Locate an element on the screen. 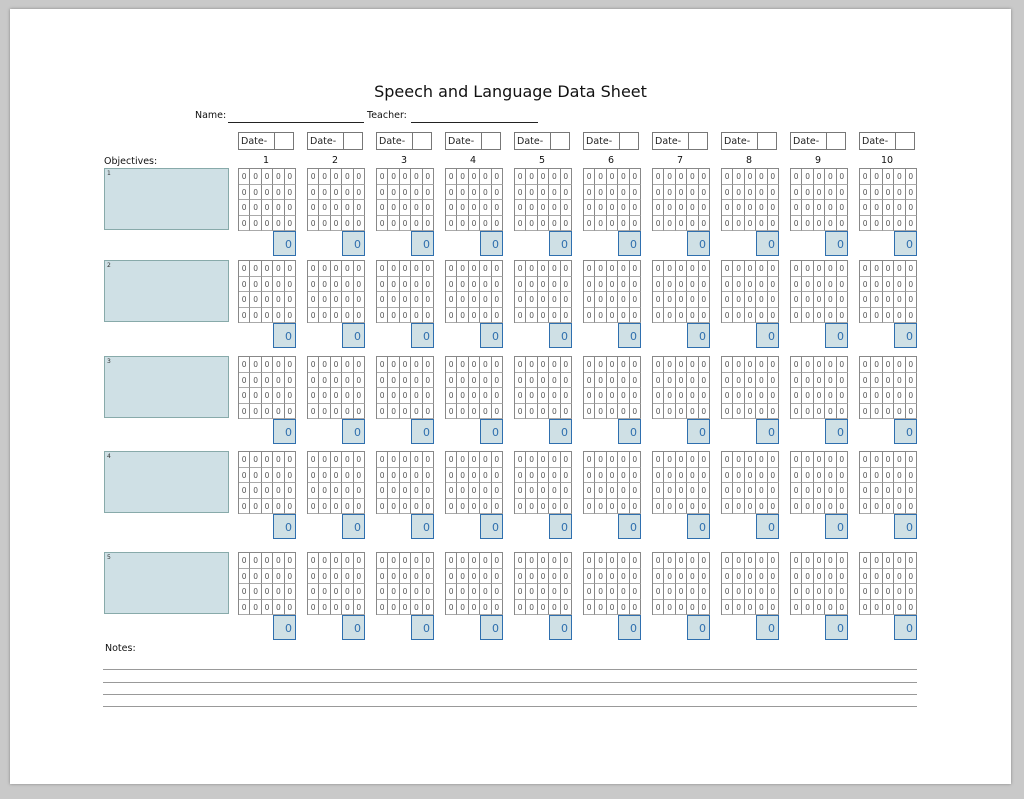  date-input is located at coordinates (698, 141).